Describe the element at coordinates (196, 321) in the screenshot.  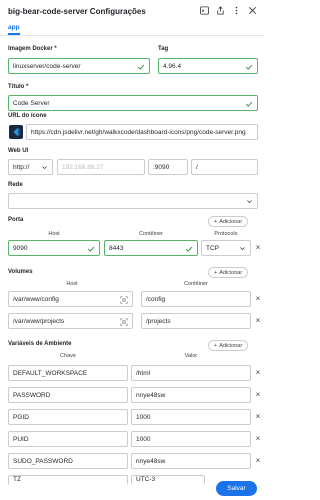
I see `volume-container-input: /projects` at that location.